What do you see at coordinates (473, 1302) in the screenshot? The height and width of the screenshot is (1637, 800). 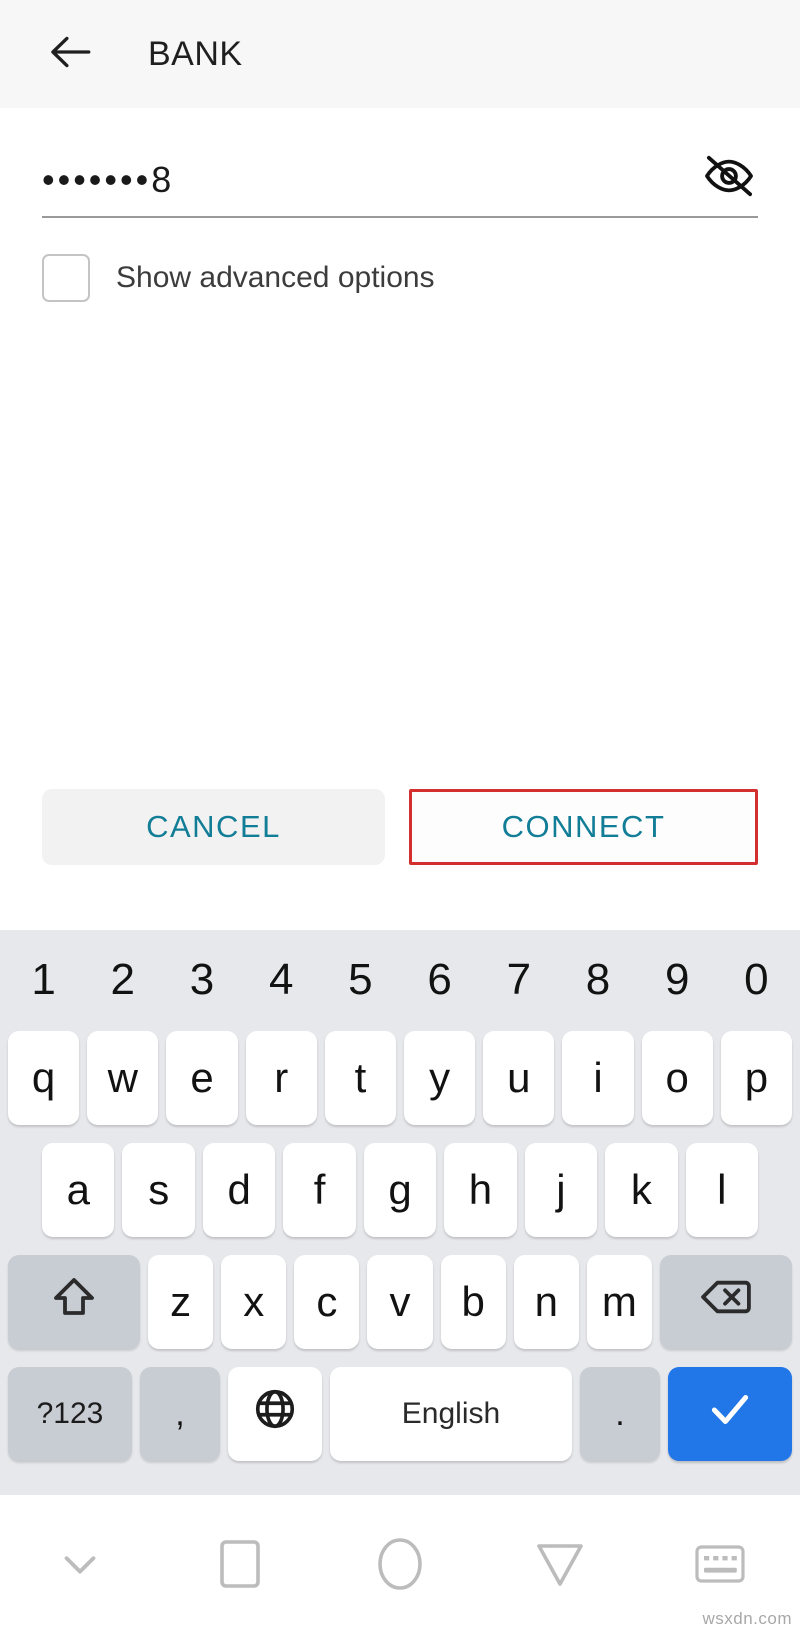 I see `key-b: b` at bounding box center [473, 1302].